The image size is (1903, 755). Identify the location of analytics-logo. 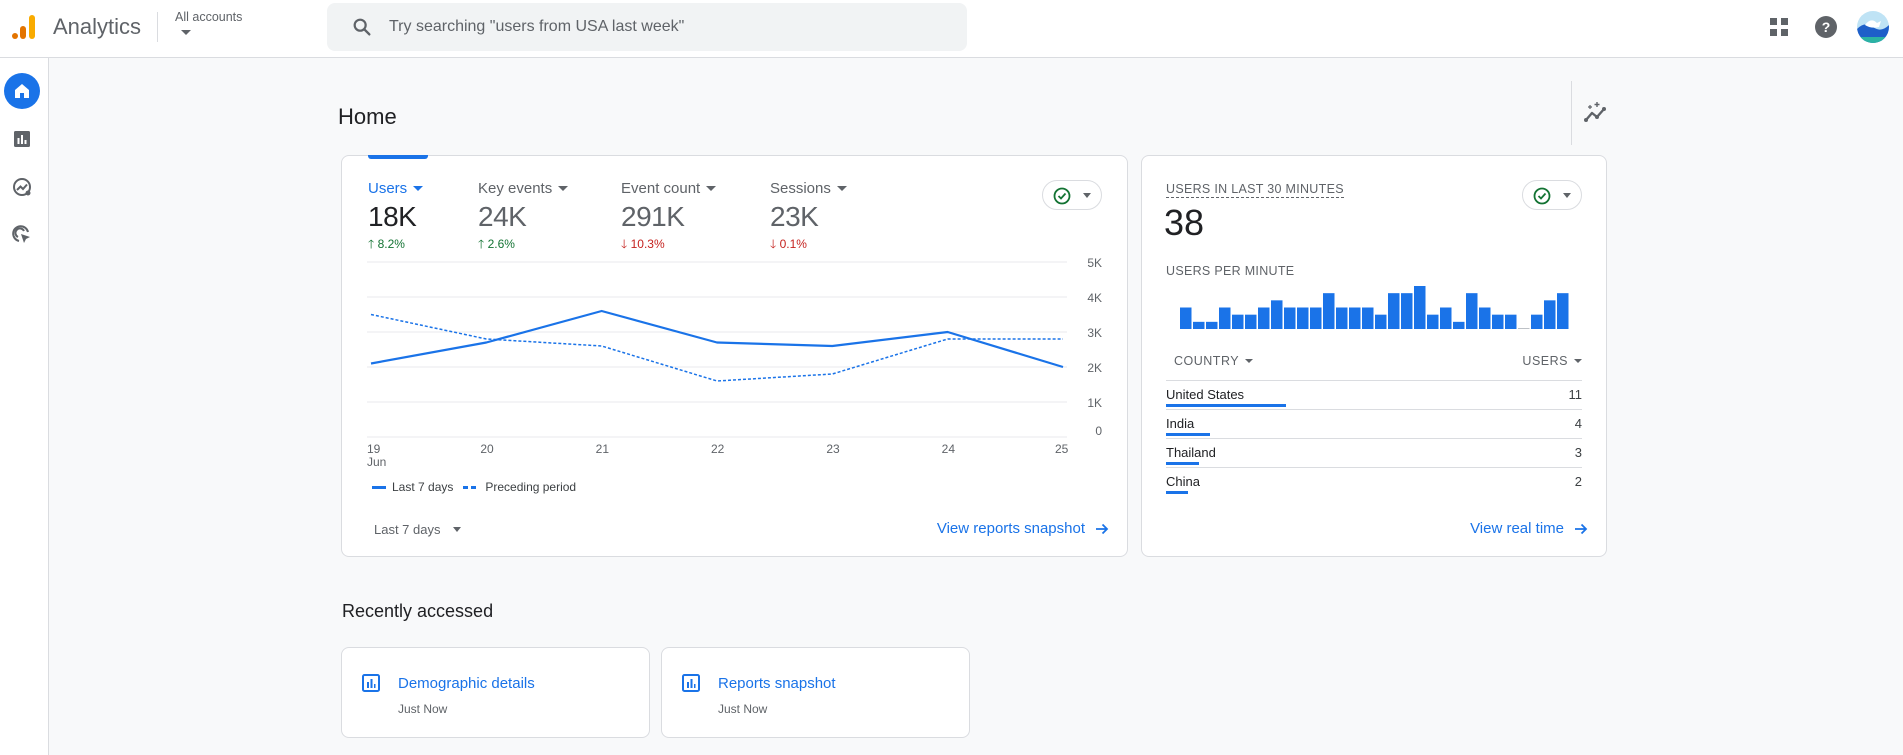
(23, 27).